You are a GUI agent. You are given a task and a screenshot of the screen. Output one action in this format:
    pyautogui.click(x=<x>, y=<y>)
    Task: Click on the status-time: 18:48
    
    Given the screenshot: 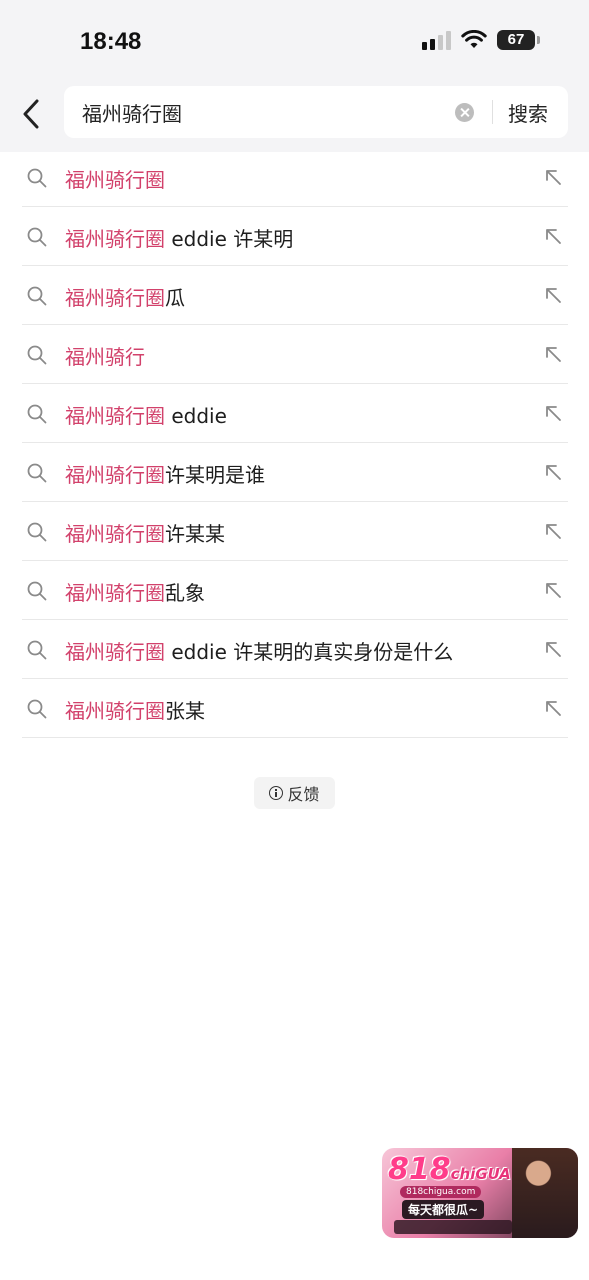 What is the action you would take?
    pyautogui.click(x=111, y=41)
    